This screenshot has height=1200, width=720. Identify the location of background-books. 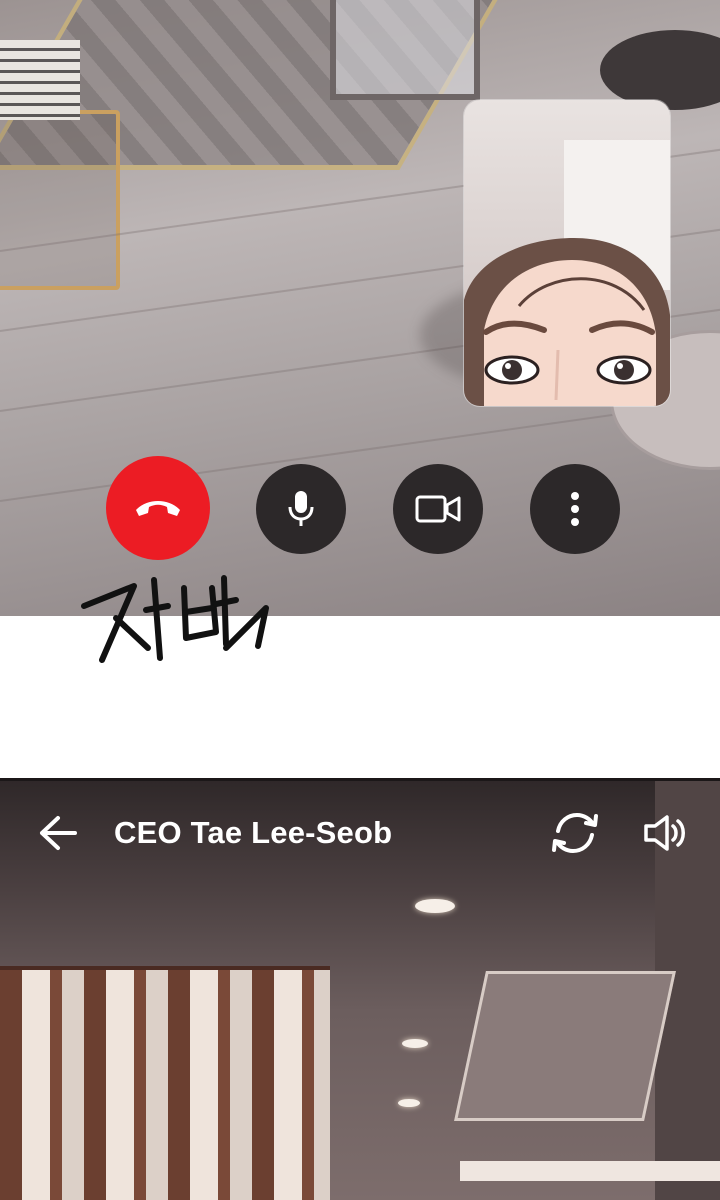
(40, 80).